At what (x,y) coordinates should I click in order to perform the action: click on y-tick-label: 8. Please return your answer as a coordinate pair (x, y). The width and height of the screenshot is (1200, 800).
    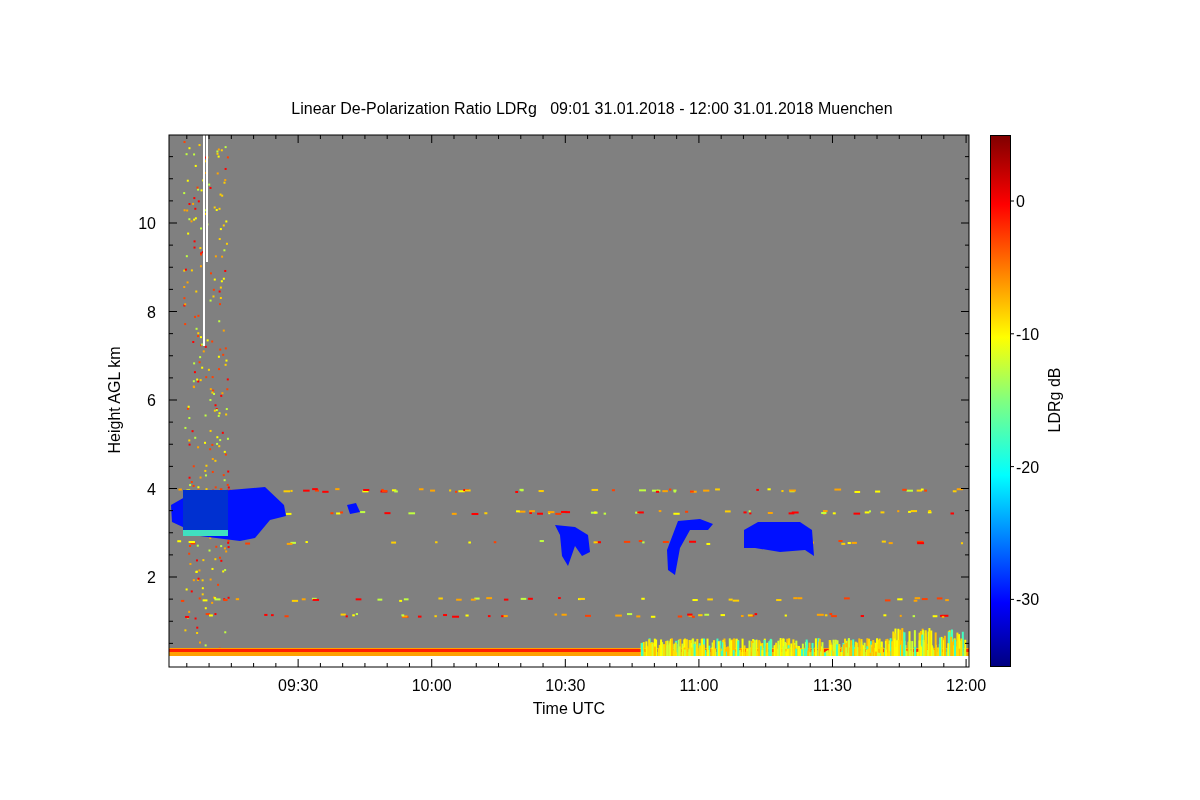
    Looking at the image, I should click on (151, 312).